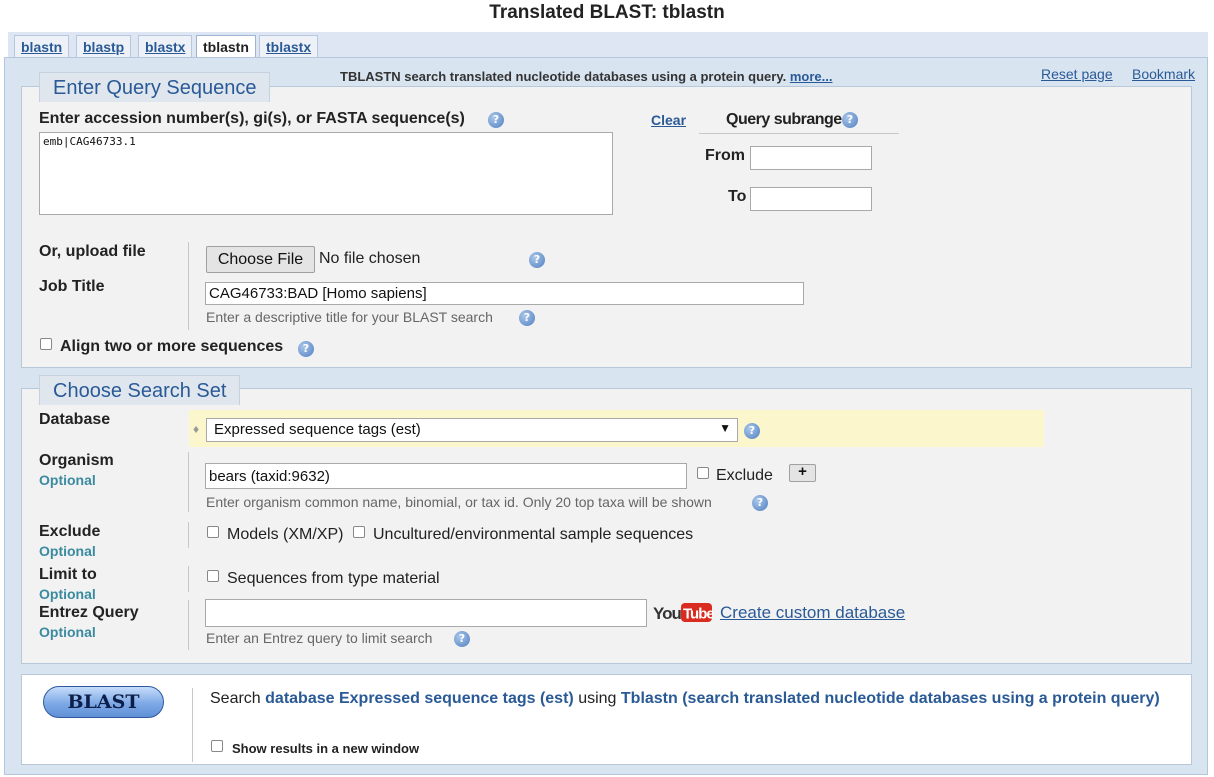  Describe the element at coordinates (359, 532) in the screenshot. I see `uncultured-checkbox` at that location.